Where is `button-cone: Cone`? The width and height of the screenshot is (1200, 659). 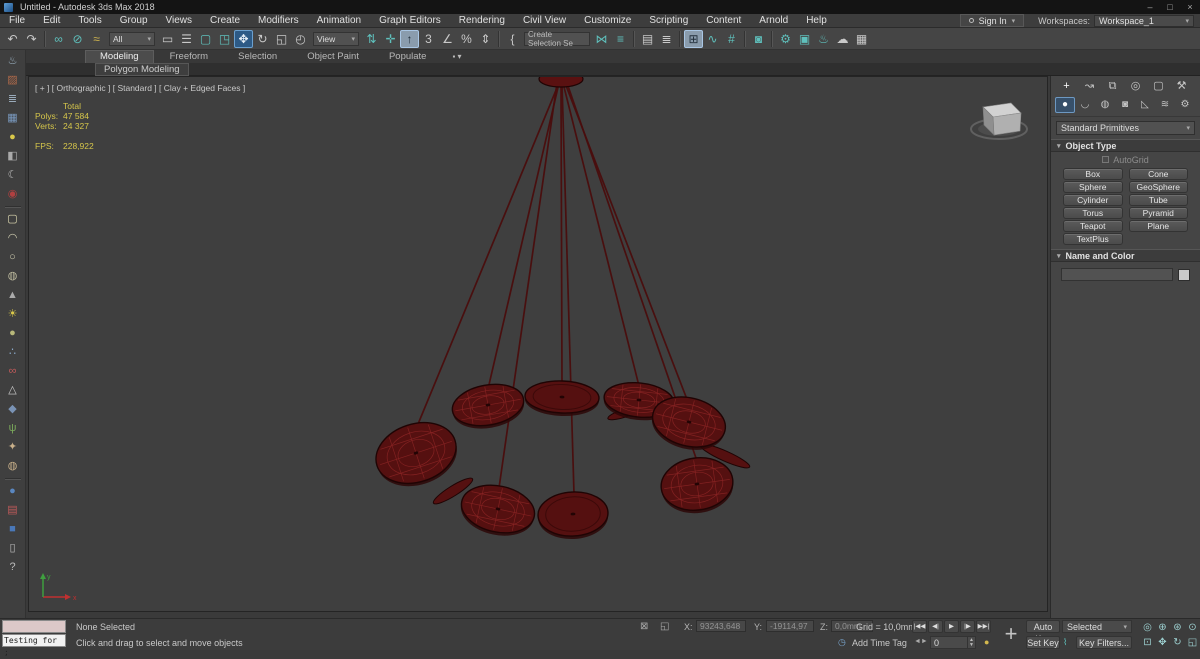
button-cone: Cone is located at coordinates (1158, 174).